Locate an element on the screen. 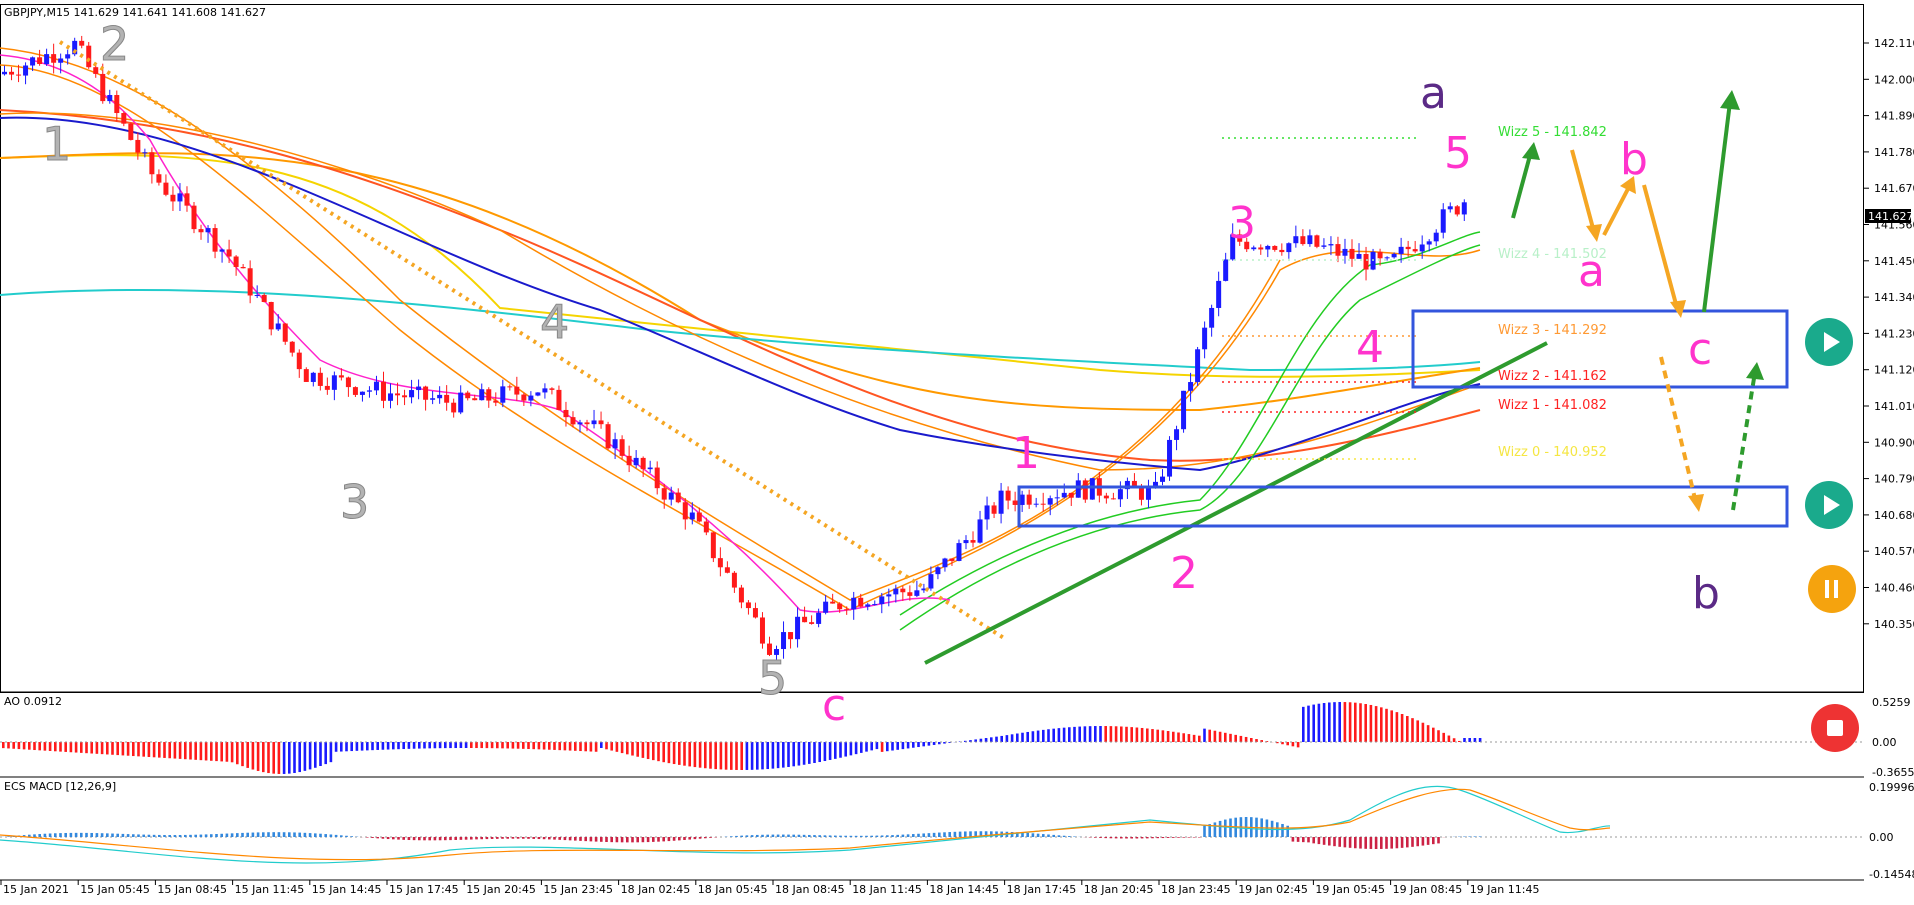 This screenshot has height=905, width=1914. wave-pink-5: 5 is located at coordinates (1458, 153).